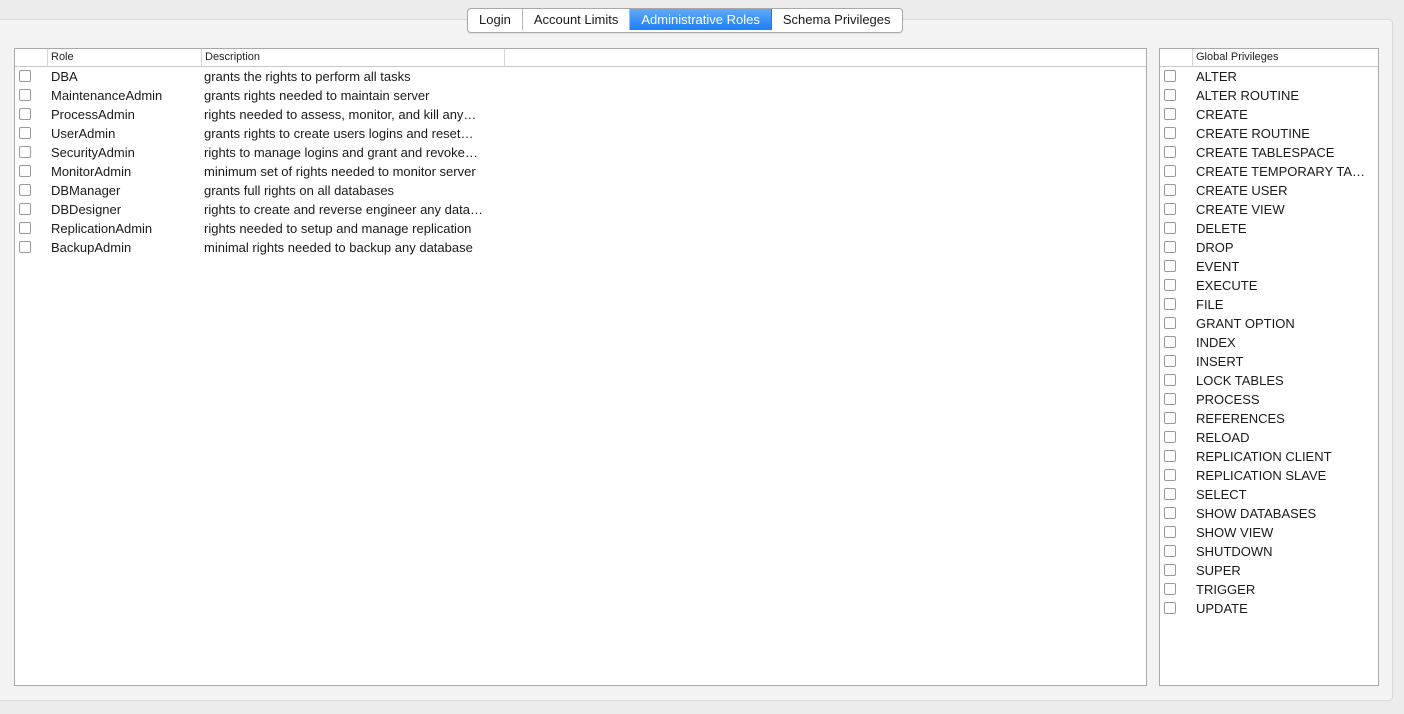  I want to click on list-item: SHOW DATABASES, so click(1269, 513).